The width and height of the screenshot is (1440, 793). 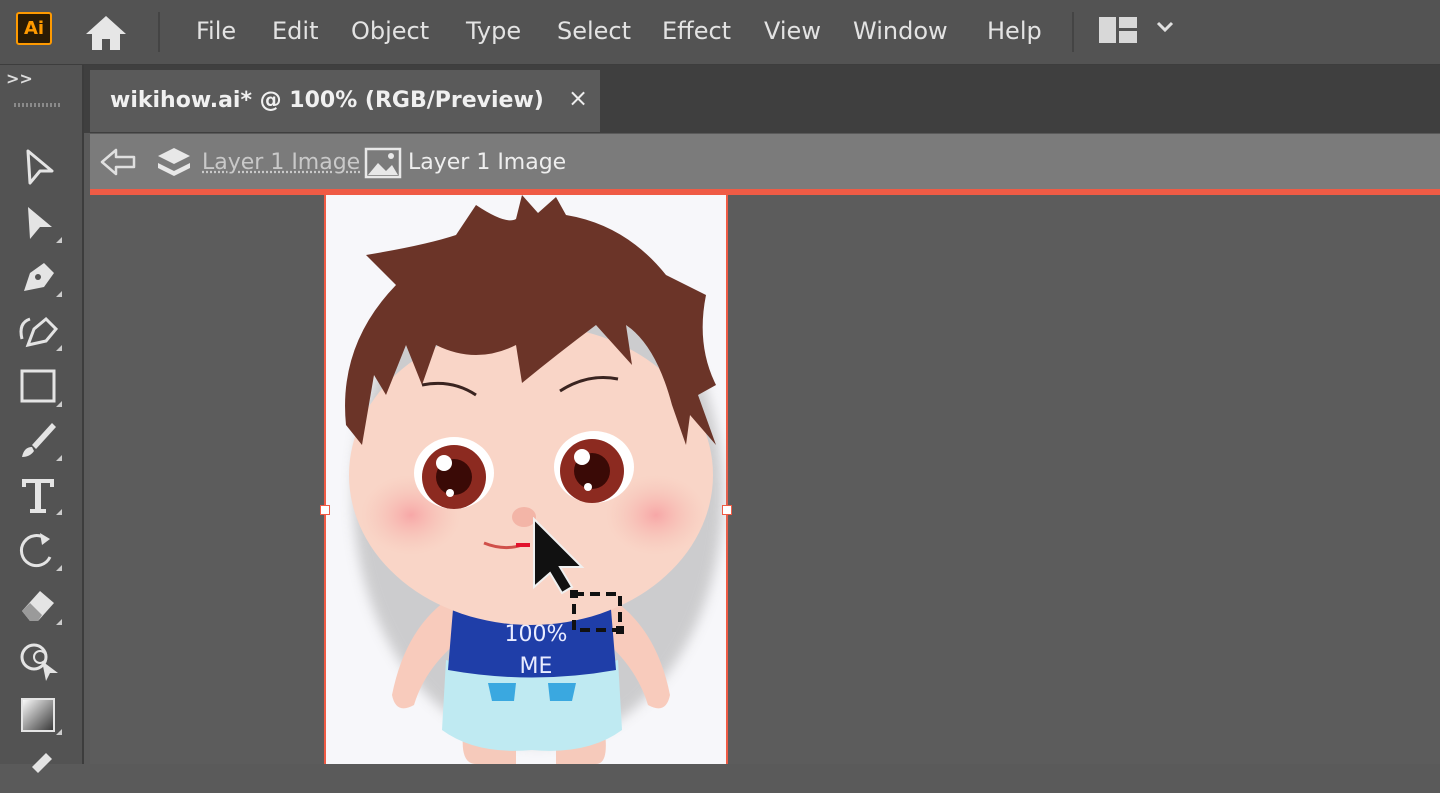 What do you see at coordinates (19, 78) in the screenshot?
I see `collapse-panel-button: >>` at bounding box center [19, 78].